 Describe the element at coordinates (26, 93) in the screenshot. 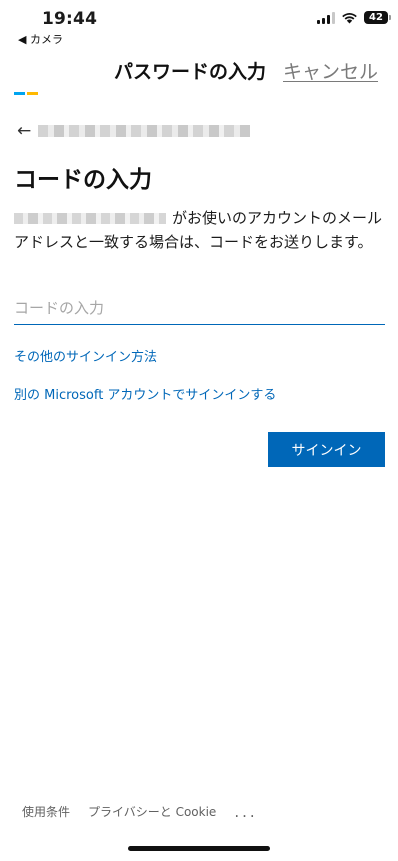

I see `microsoft-logo` at that location.